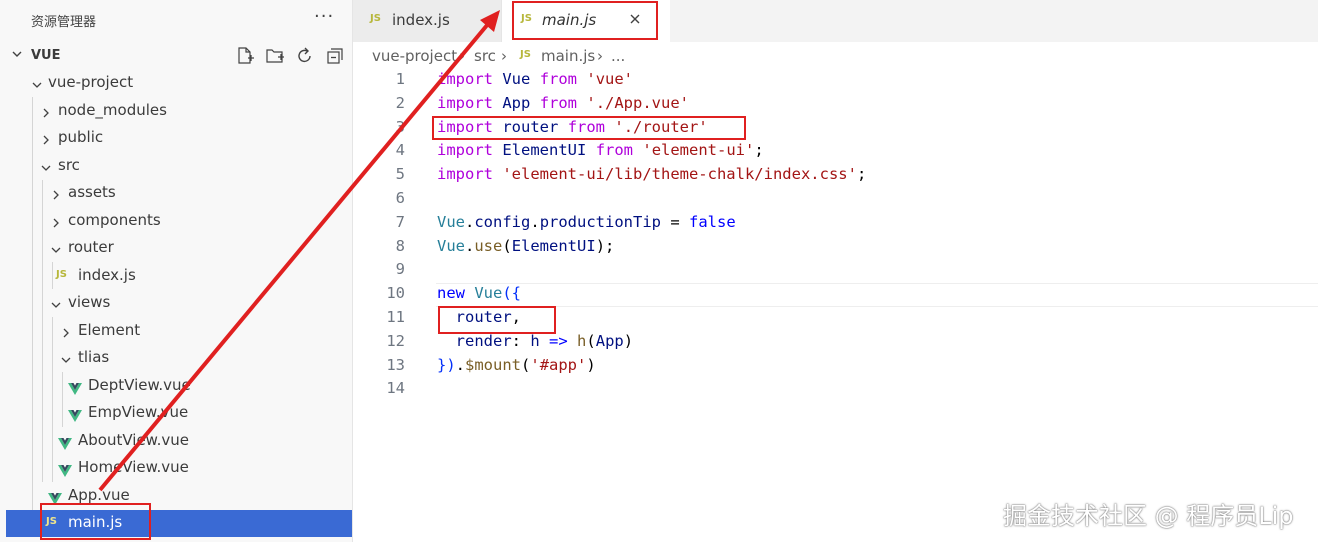 This screenshot has width=1318, height=542. I want to click on watermark: 掘金技术社区 @ 程序员Lip, so click(1148, 516).